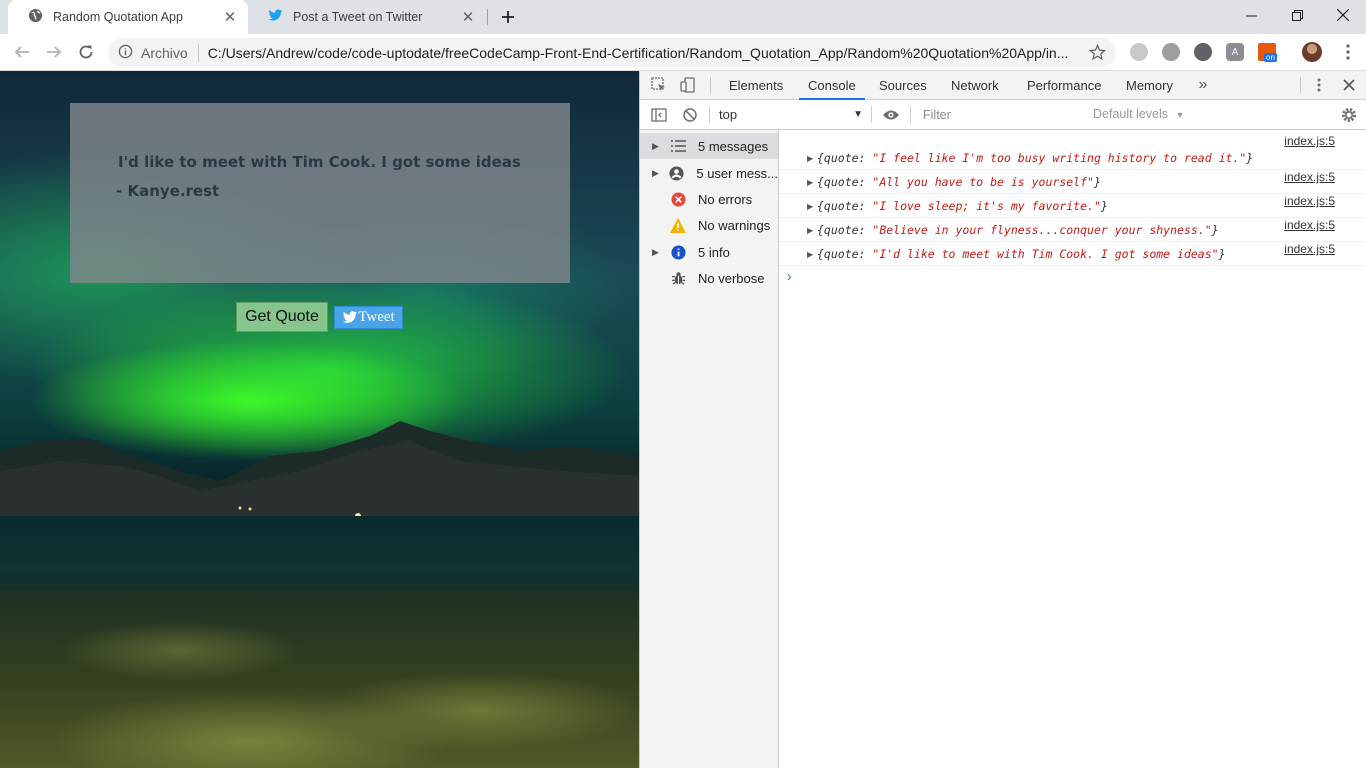 The image size is (1366, 768). What do you see at coordinates (170, 52) in the screenshot?
I see `address-scheme-label: Archivo` at bounding box center [170, 52].